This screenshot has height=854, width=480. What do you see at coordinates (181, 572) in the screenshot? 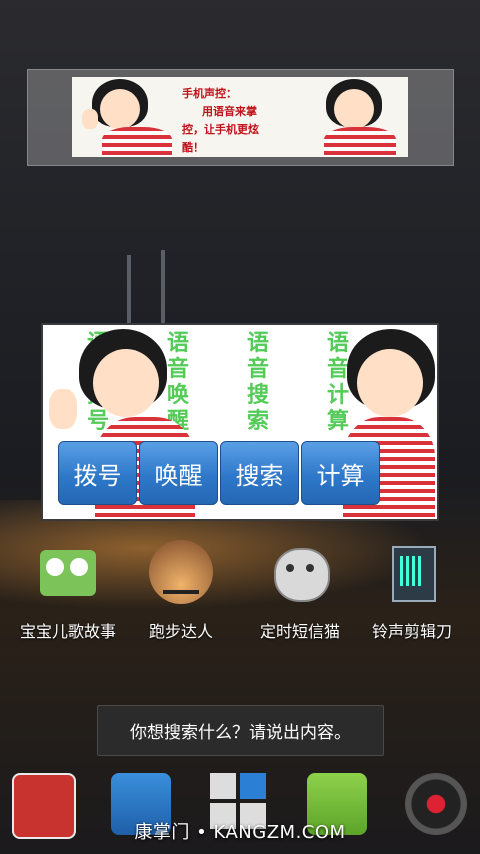
I see `runner-icon` at bounding box center [181, 572].